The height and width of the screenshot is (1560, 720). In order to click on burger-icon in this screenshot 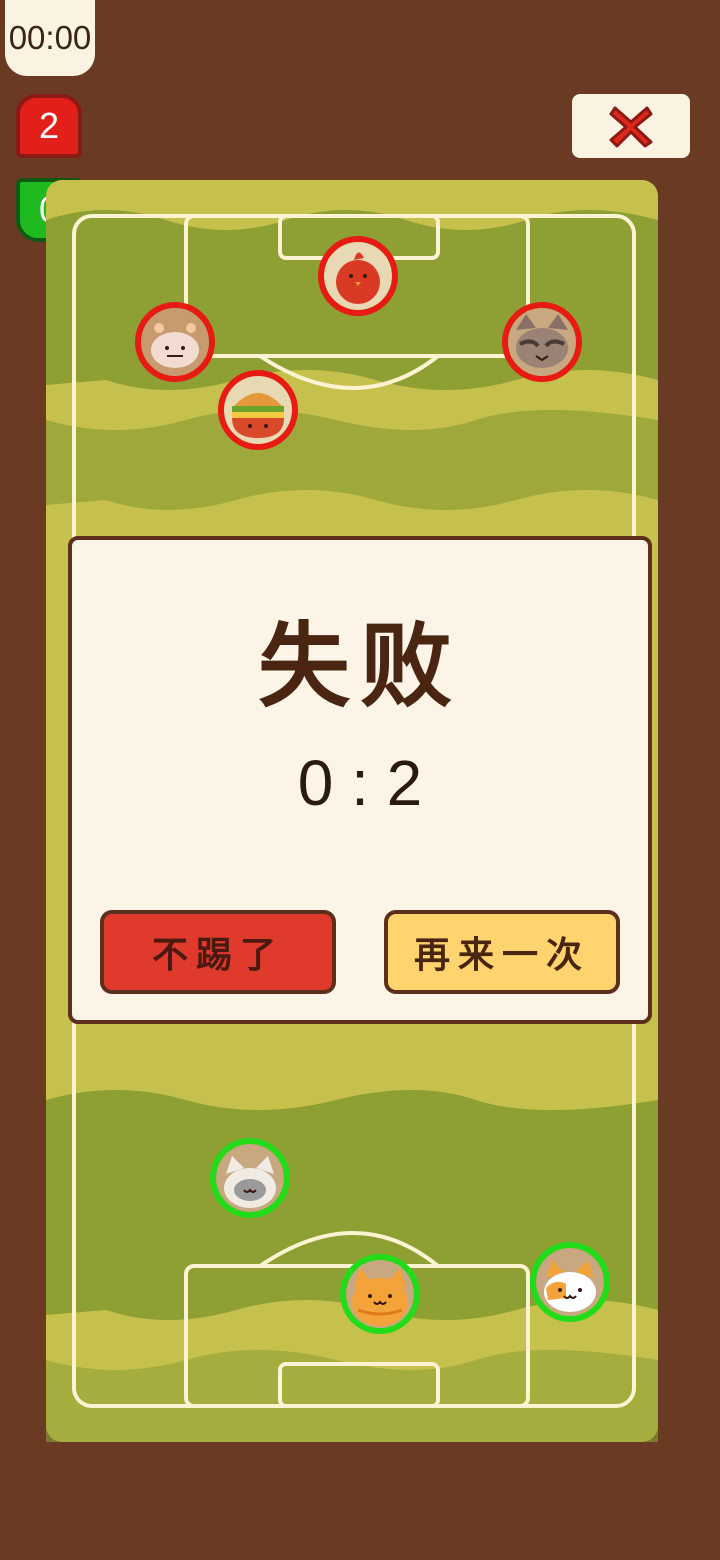, I will do `click(258, 410)`.